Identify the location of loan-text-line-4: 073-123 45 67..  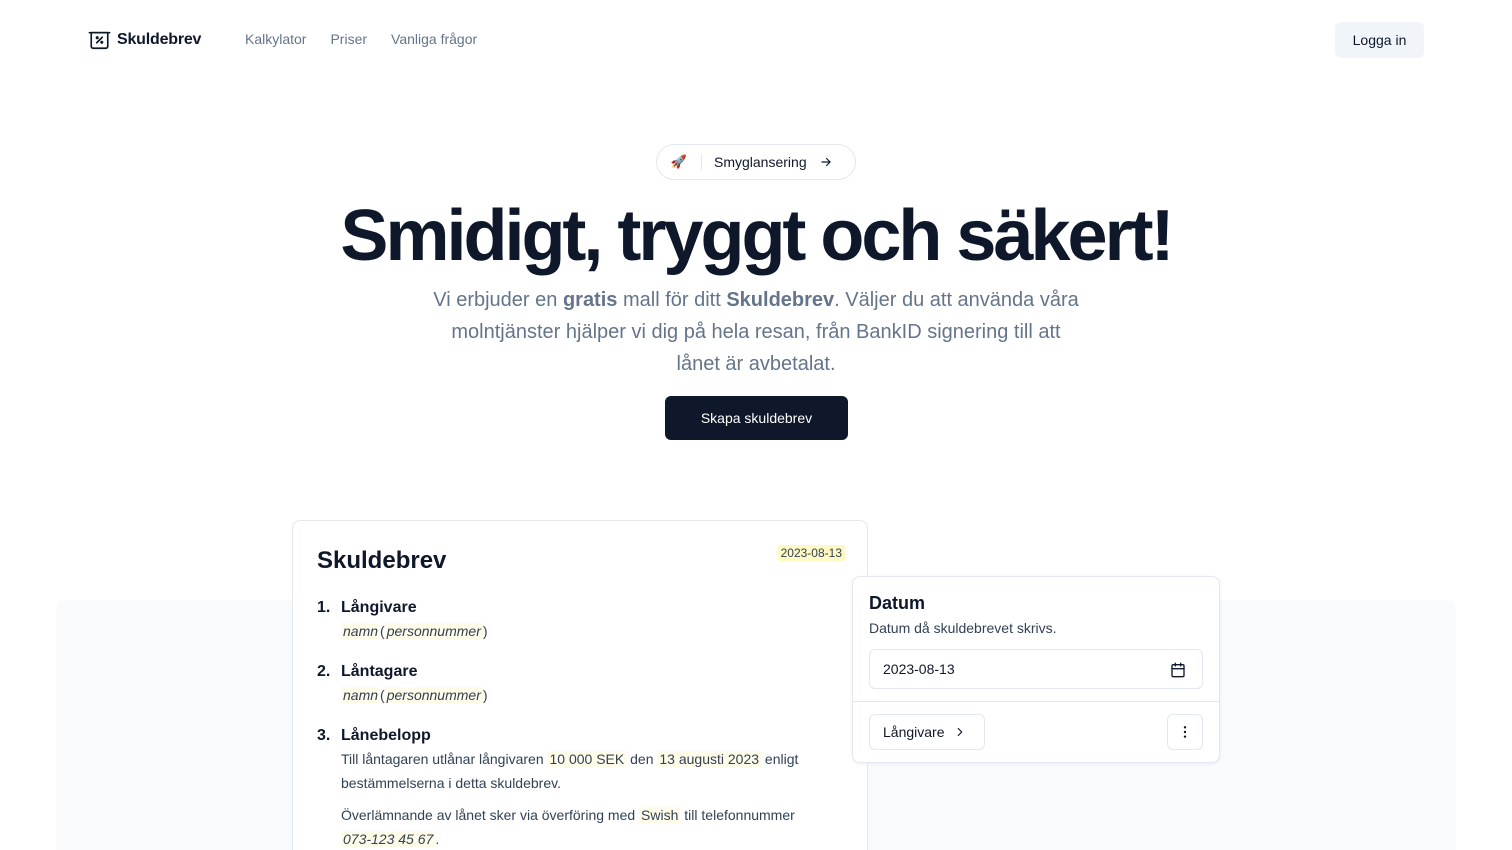
(390, 839).